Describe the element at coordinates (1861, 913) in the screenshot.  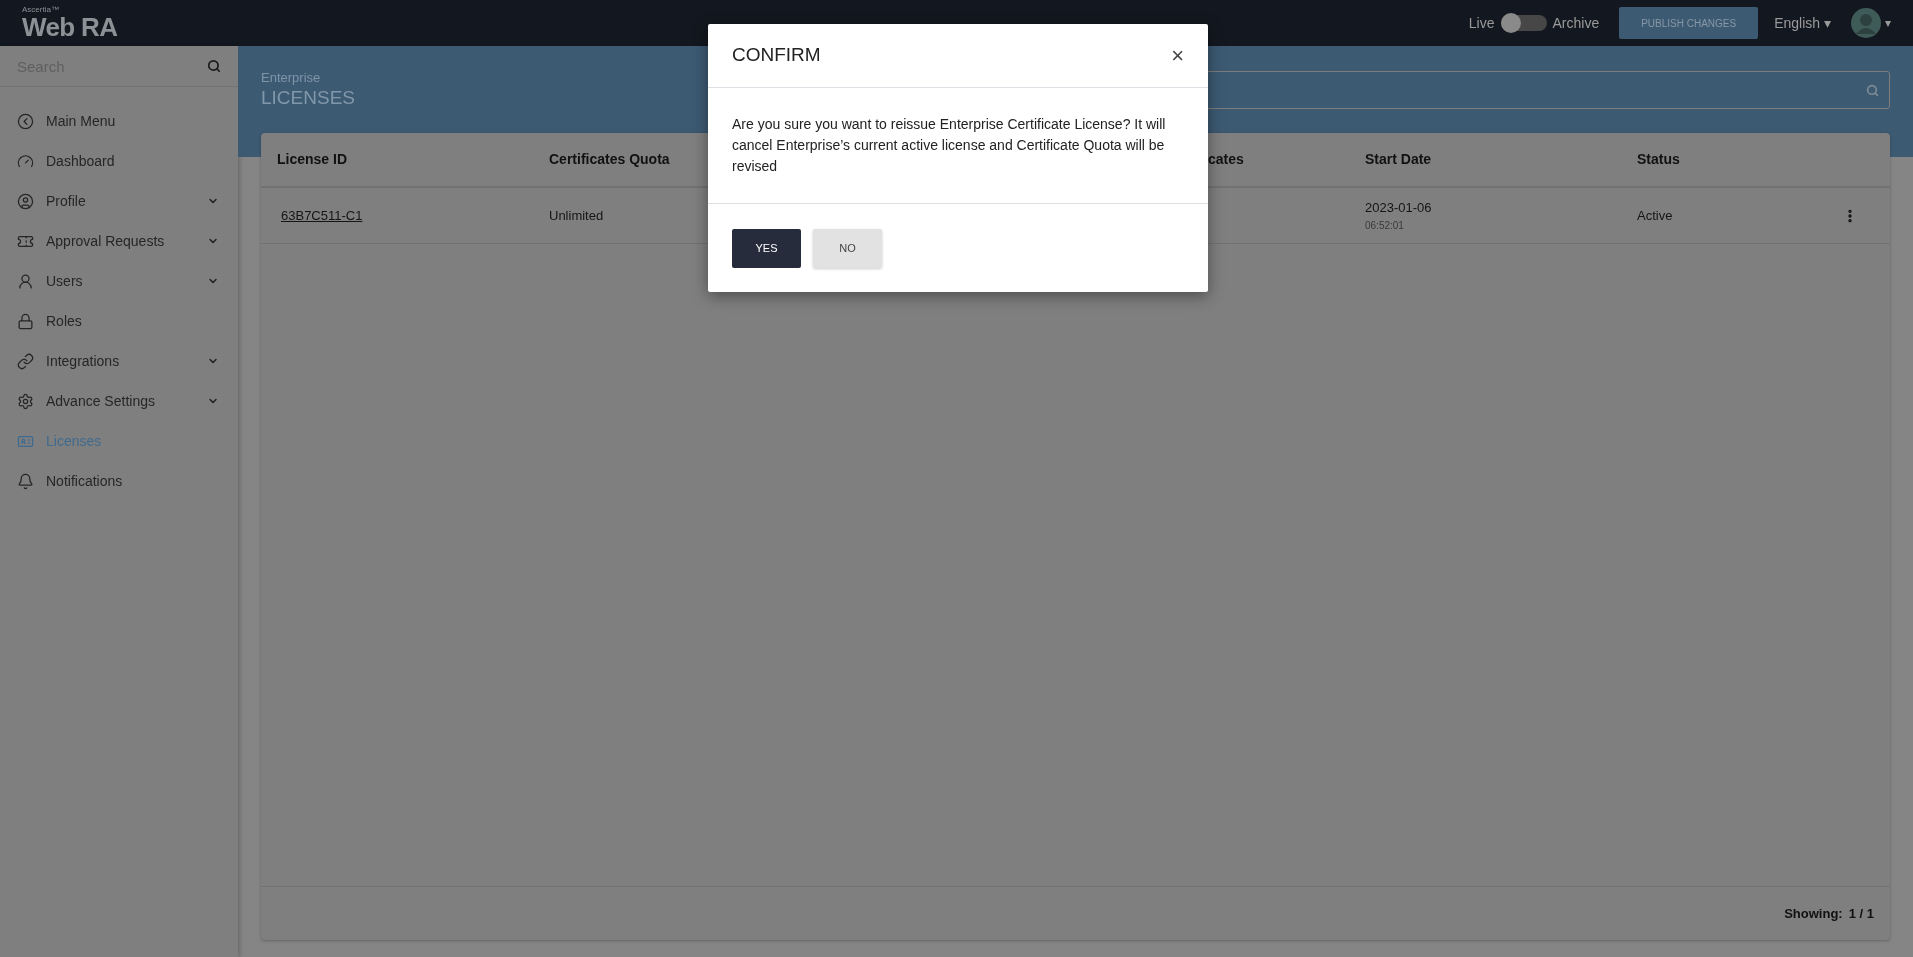
I see `showing-count: 1 / 1` at that location.